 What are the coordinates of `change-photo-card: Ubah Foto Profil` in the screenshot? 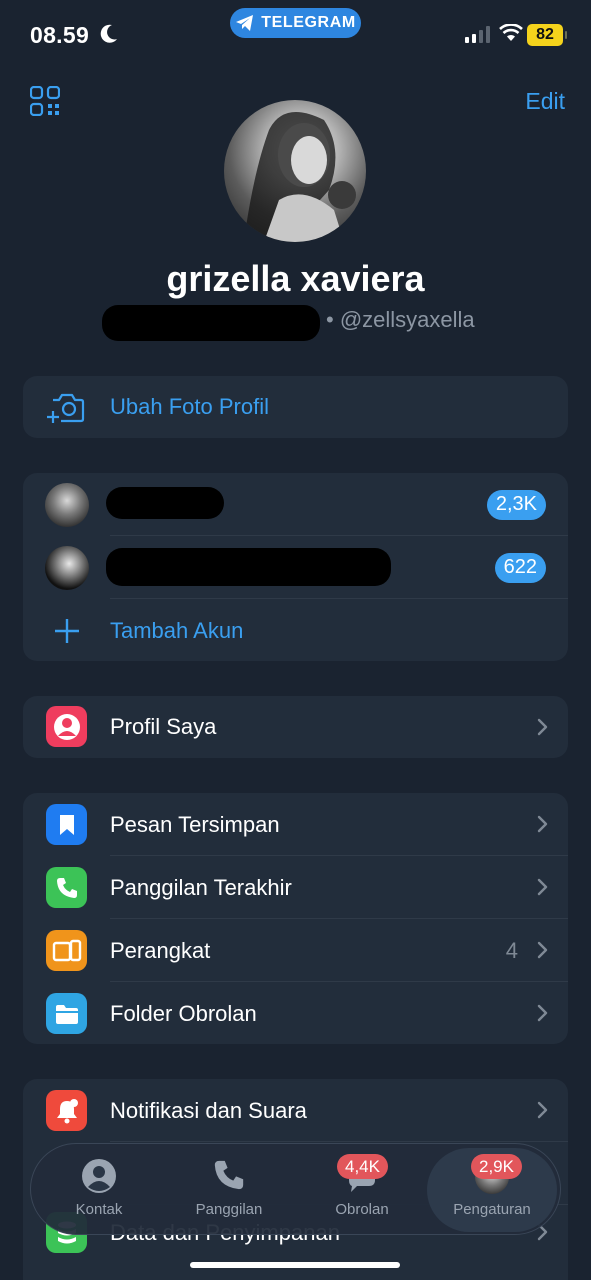 It's located at (295, 407).